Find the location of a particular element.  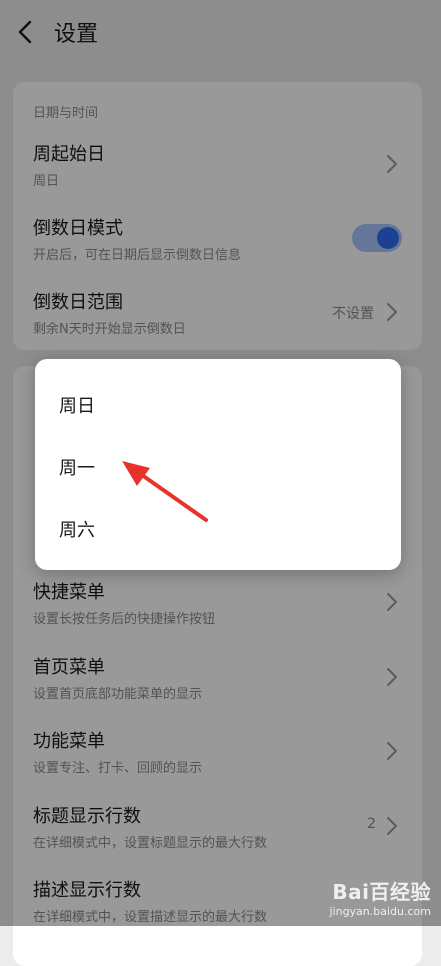

watermark: Bai百经验 jingyan.baidu.com is located at coordinates (380, 897).